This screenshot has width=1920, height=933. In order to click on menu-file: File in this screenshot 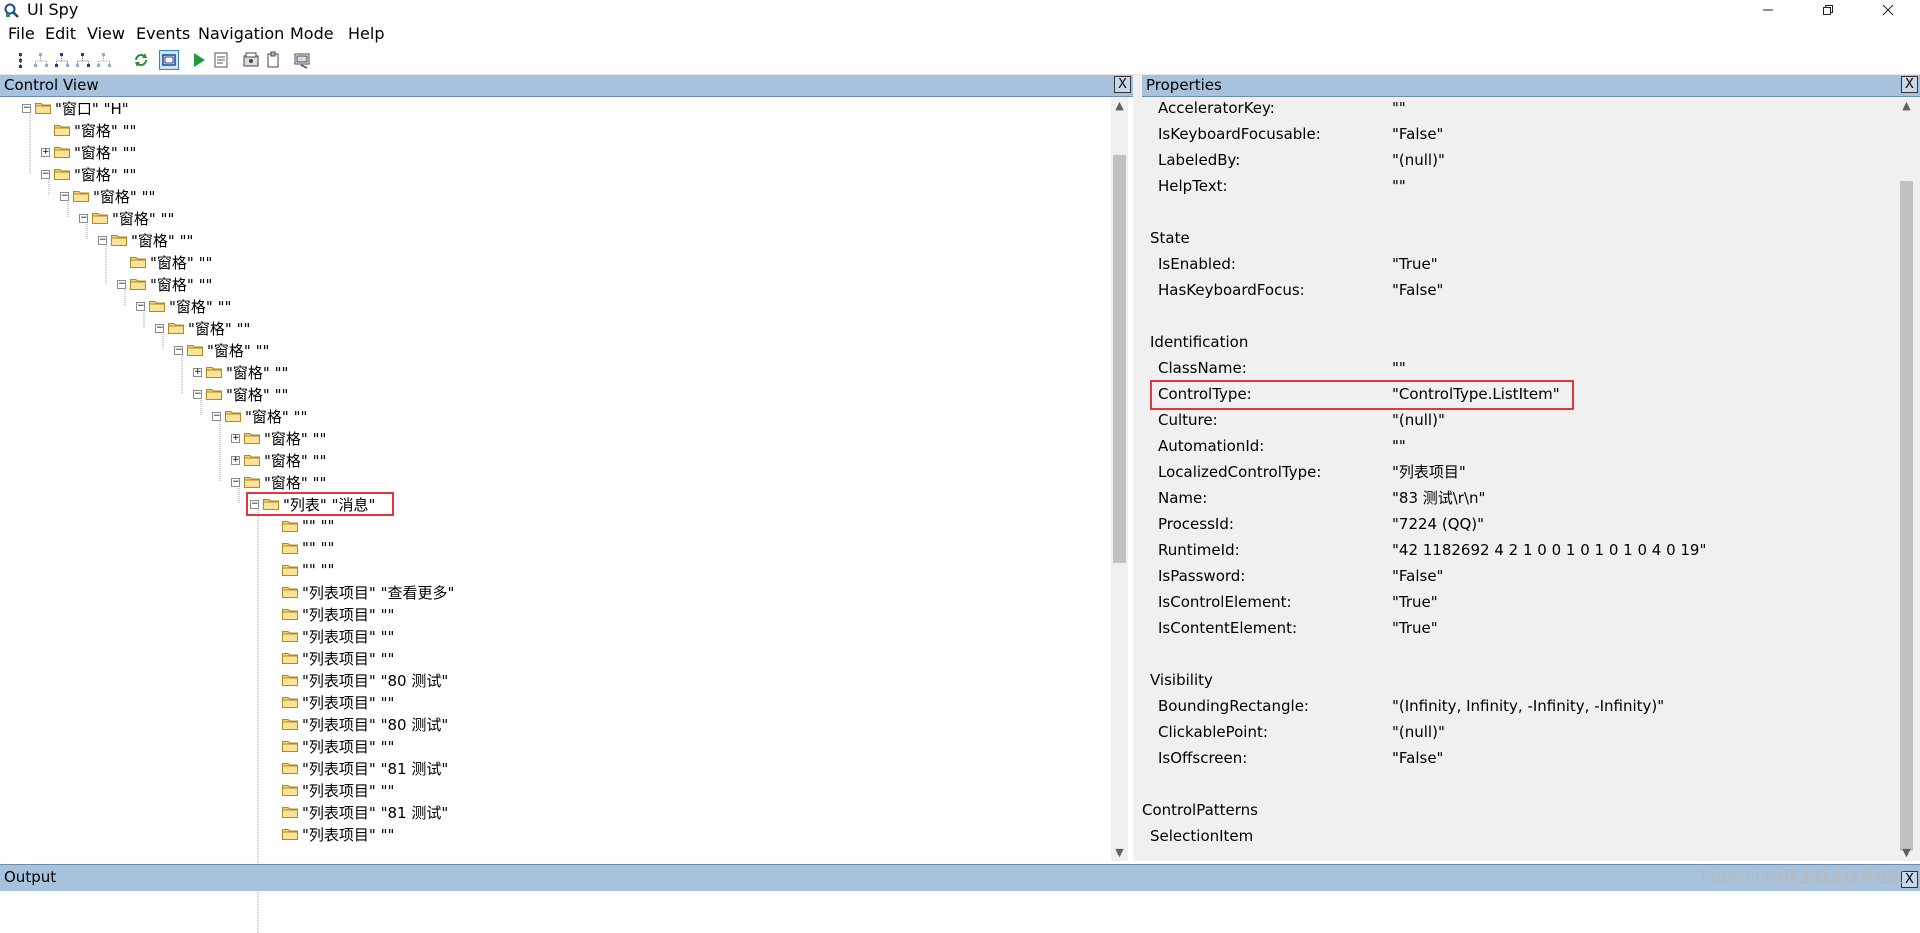, I will do `click(21, 34)`.